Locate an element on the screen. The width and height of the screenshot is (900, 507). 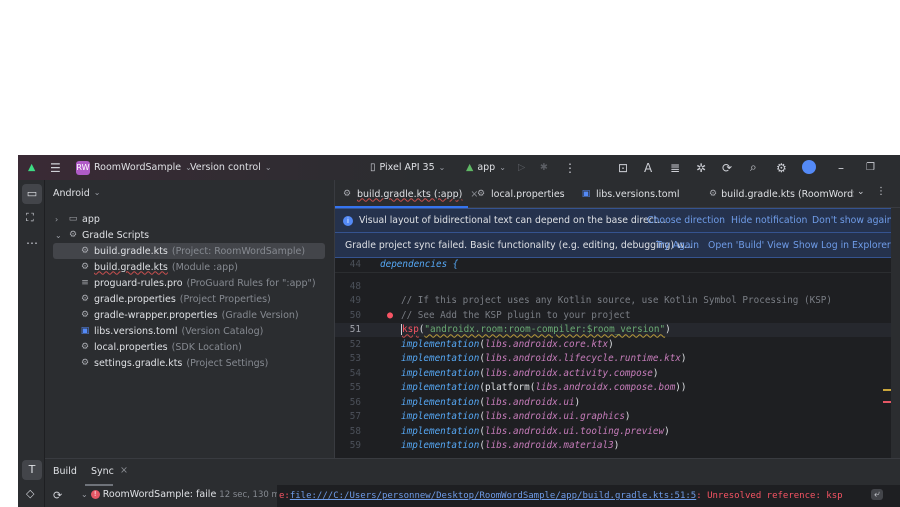
sync-task-row: ⌄ ! RoomWordSample: faile 12 sec, 130 ms is located at coordinates (186, 494).